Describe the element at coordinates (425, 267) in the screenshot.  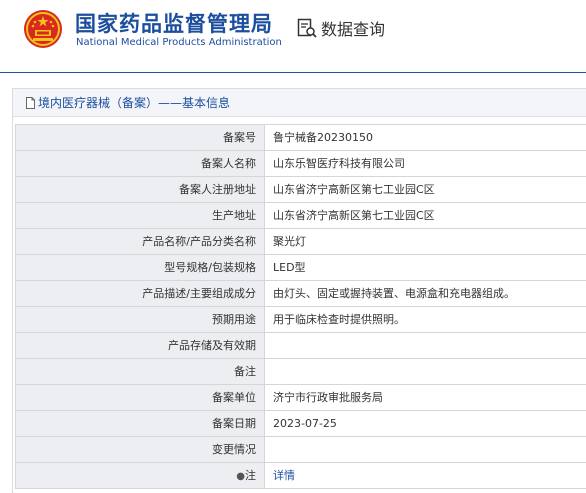
I see `row-value: LED型` at that location.